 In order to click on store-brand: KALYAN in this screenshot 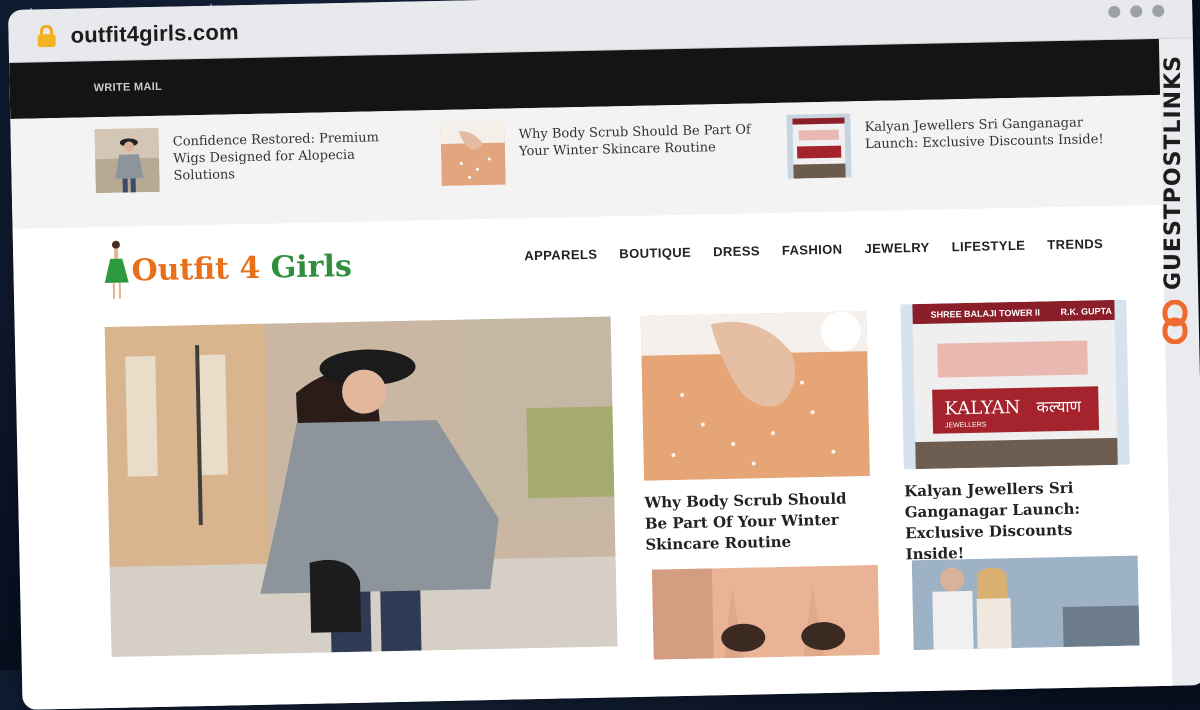, I will do `click(982, 408)`.